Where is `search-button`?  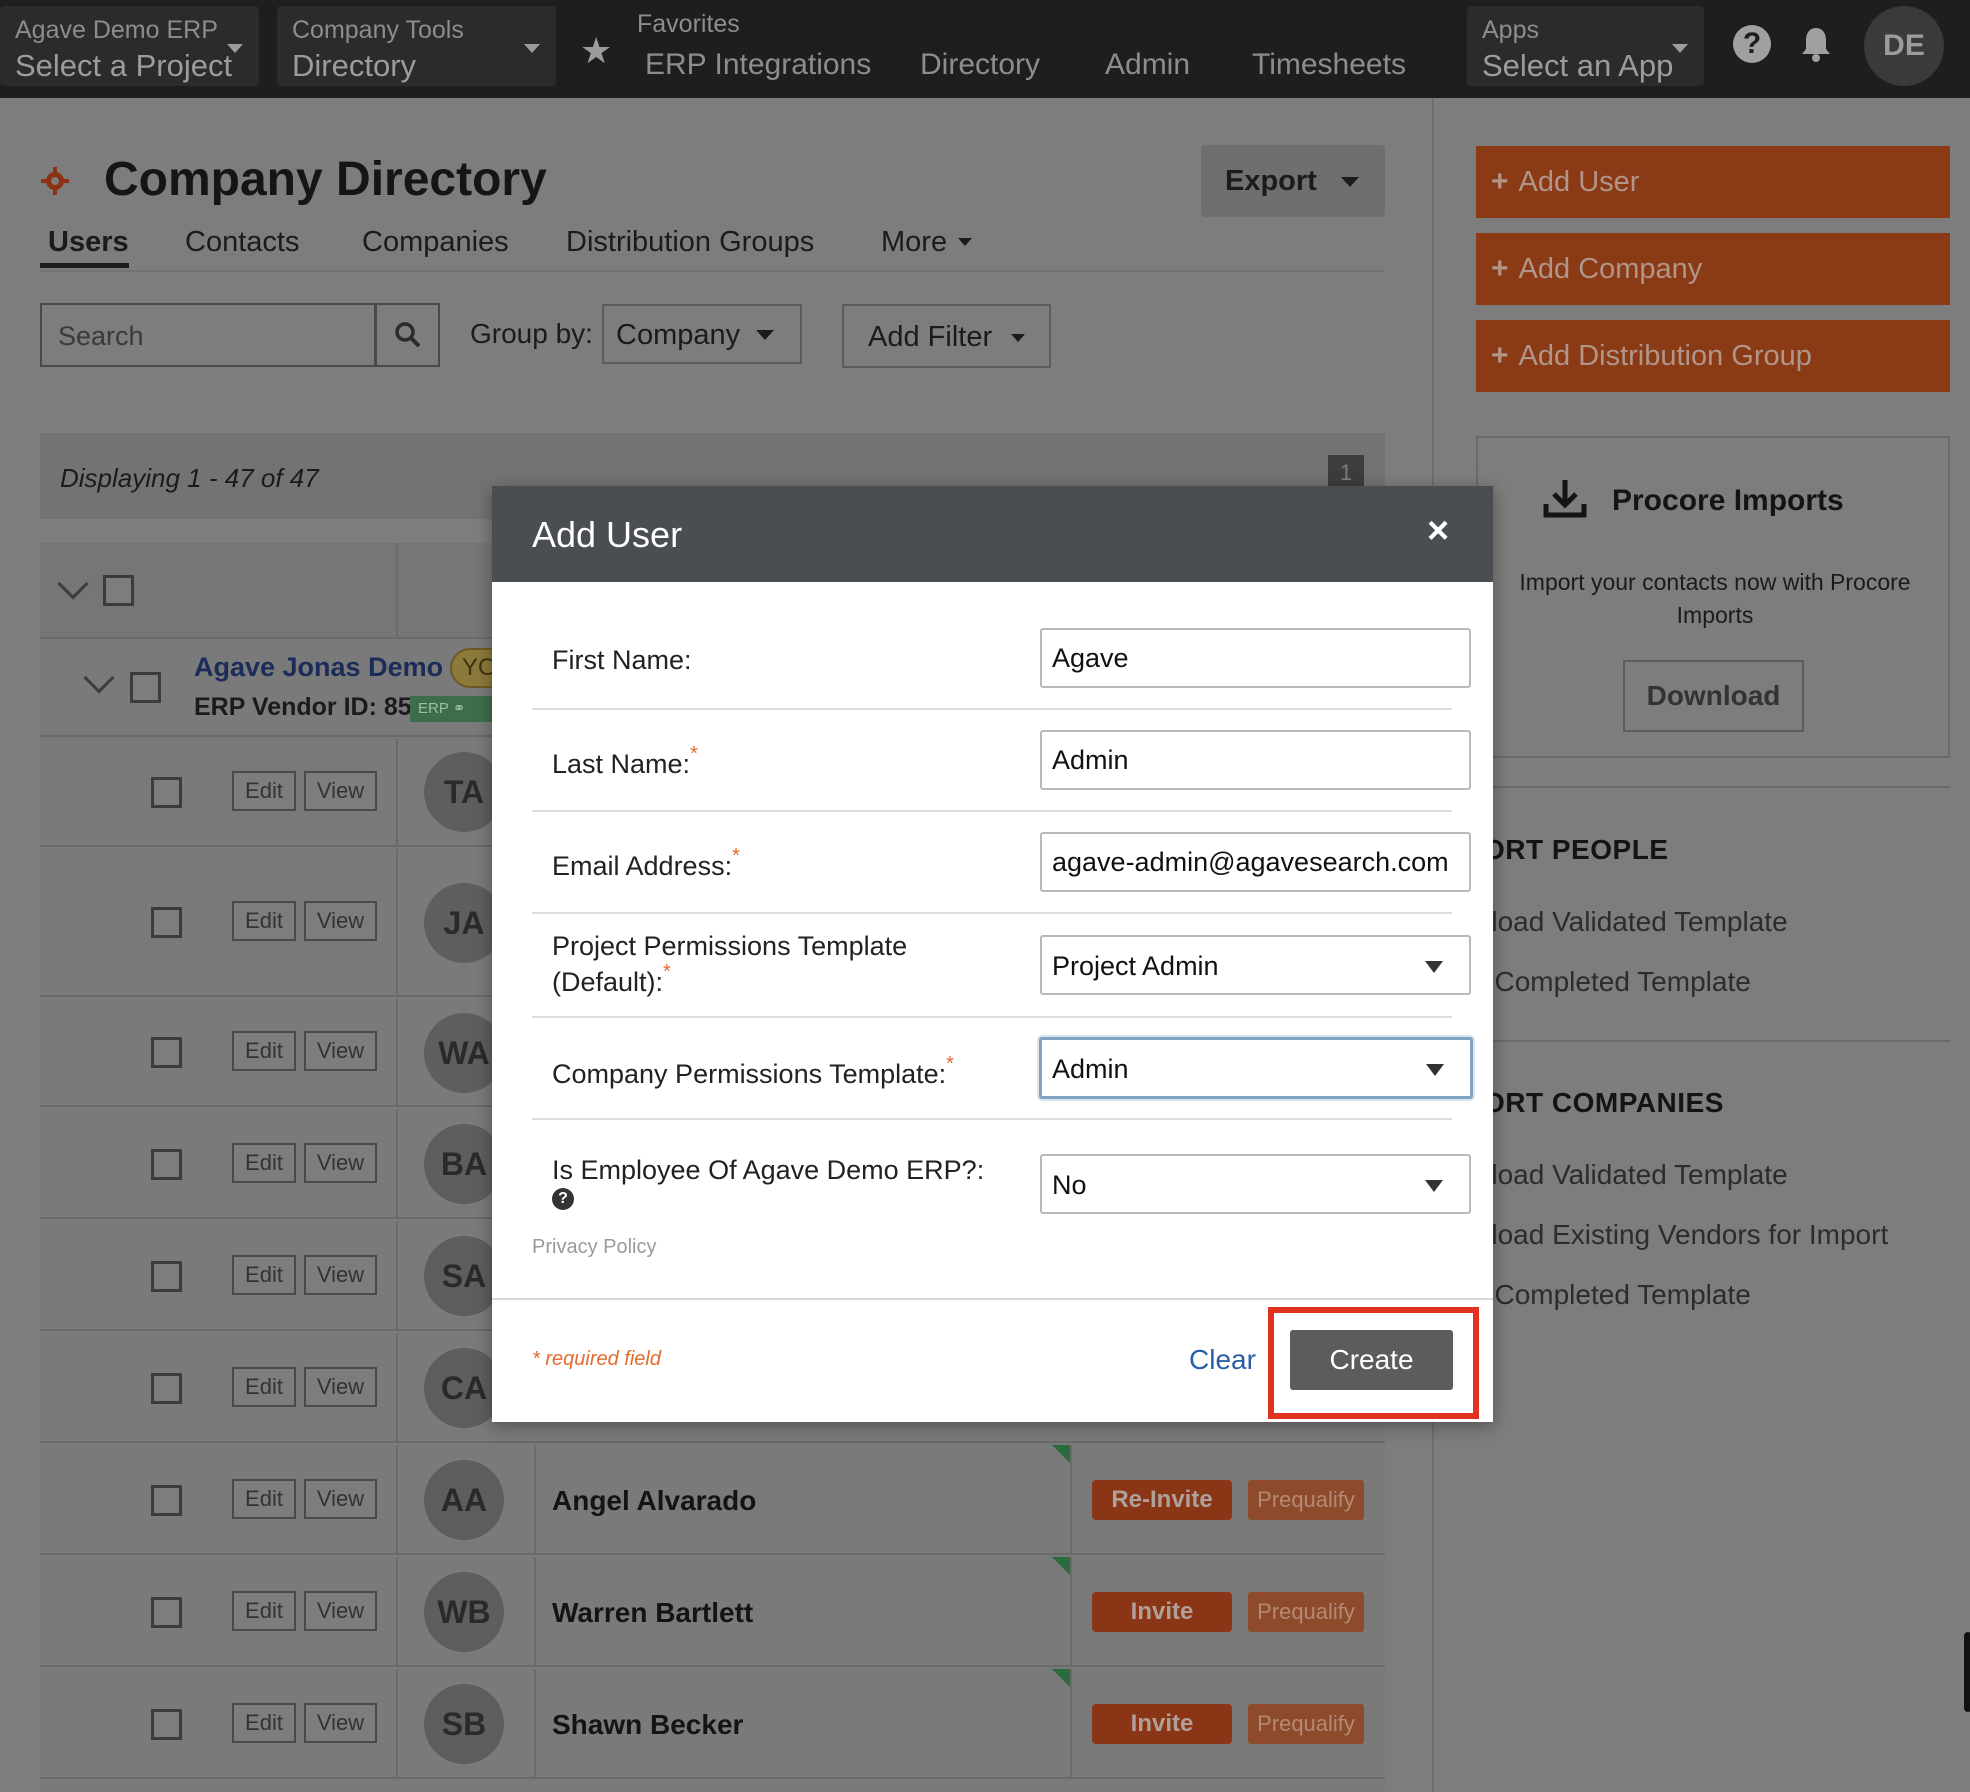 search-button is located at coordinates (407, 335).